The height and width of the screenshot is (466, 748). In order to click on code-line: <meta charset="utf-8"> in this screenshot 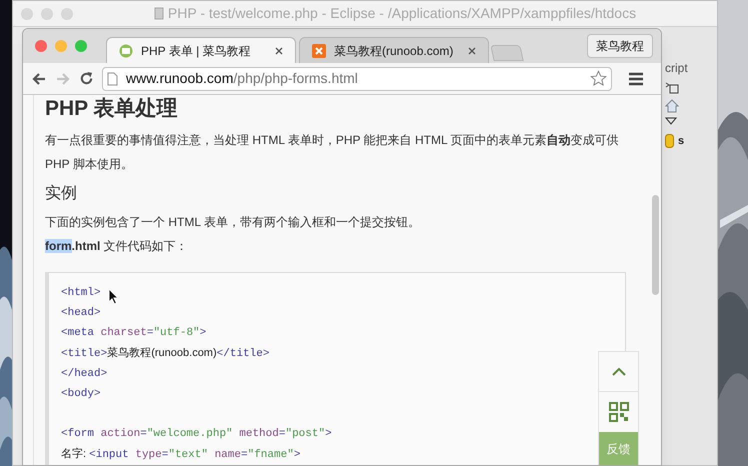, I will do `click(133, 333)`.